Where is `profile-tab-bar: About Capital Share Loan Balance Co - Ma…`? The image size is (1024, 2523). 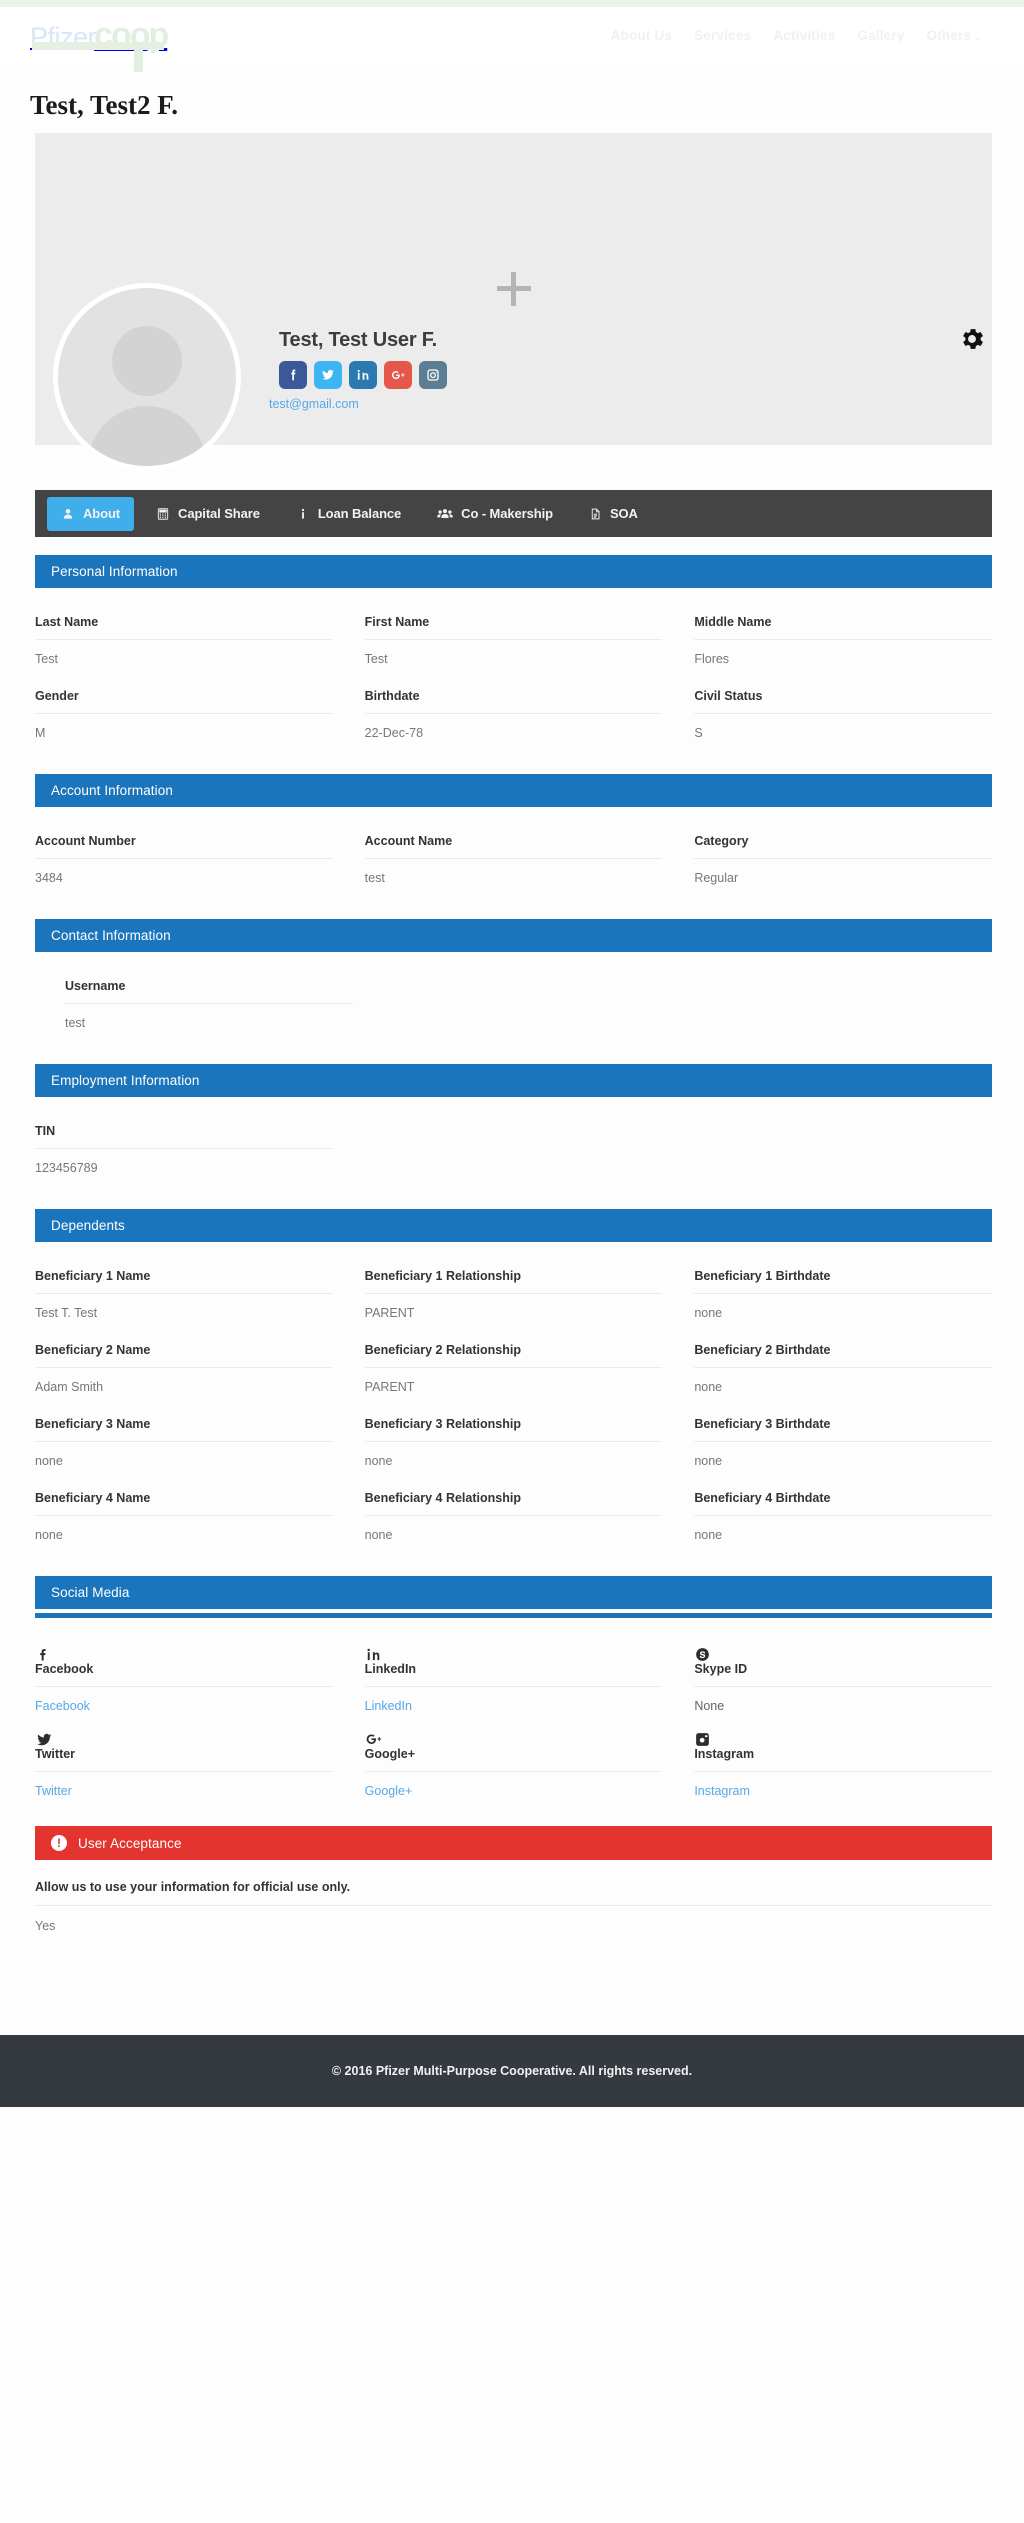
profile-tab-bar: About Capital Share Loan Balance Co - Ma… is located at coordinates (513, 513).